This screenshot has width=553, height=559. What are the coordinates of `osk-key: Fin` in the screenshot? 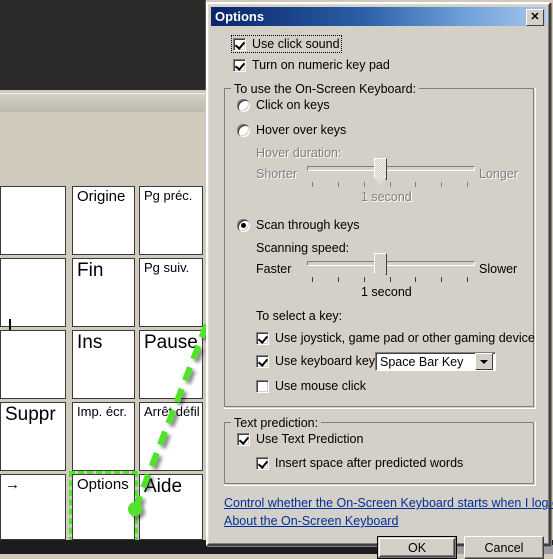 It's located at (103, 292).